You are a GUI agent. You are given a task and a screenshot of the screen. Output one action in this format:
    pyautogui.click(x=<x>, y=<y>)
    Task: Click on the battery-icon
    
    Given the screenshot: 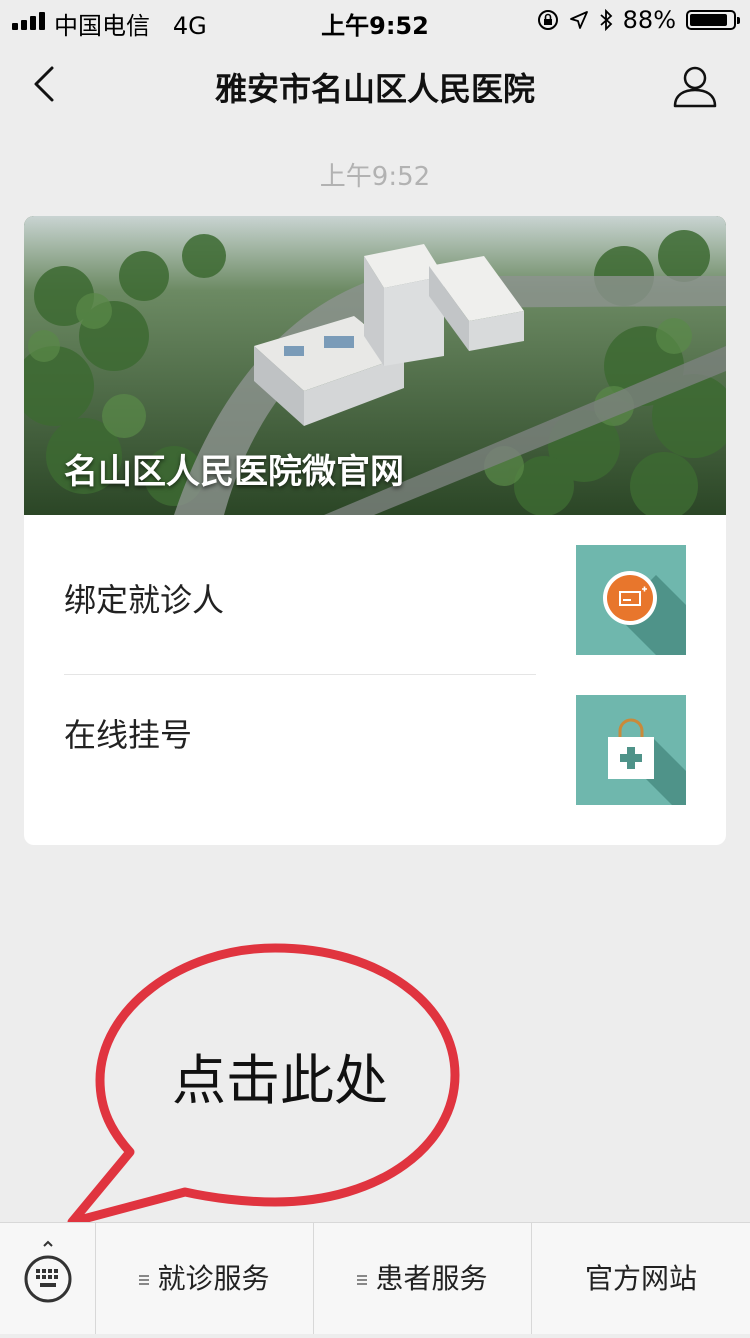 What is the action you would take?
    pyautogui.click(x=713, y=20)
    